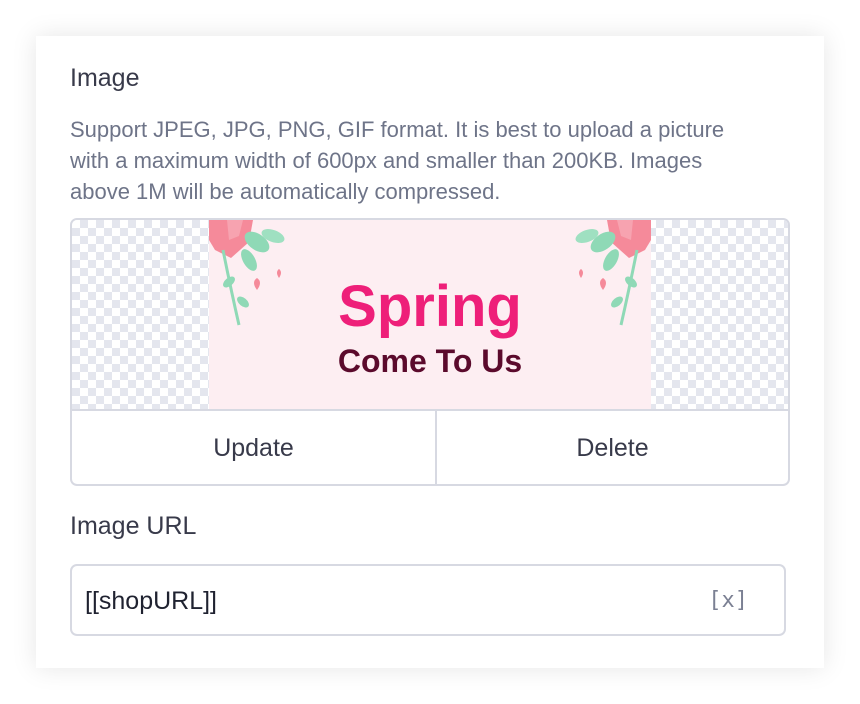 The height and width of the screenshot is (704, 860). I want to click on right-floral-decoration, so click(613, 273).